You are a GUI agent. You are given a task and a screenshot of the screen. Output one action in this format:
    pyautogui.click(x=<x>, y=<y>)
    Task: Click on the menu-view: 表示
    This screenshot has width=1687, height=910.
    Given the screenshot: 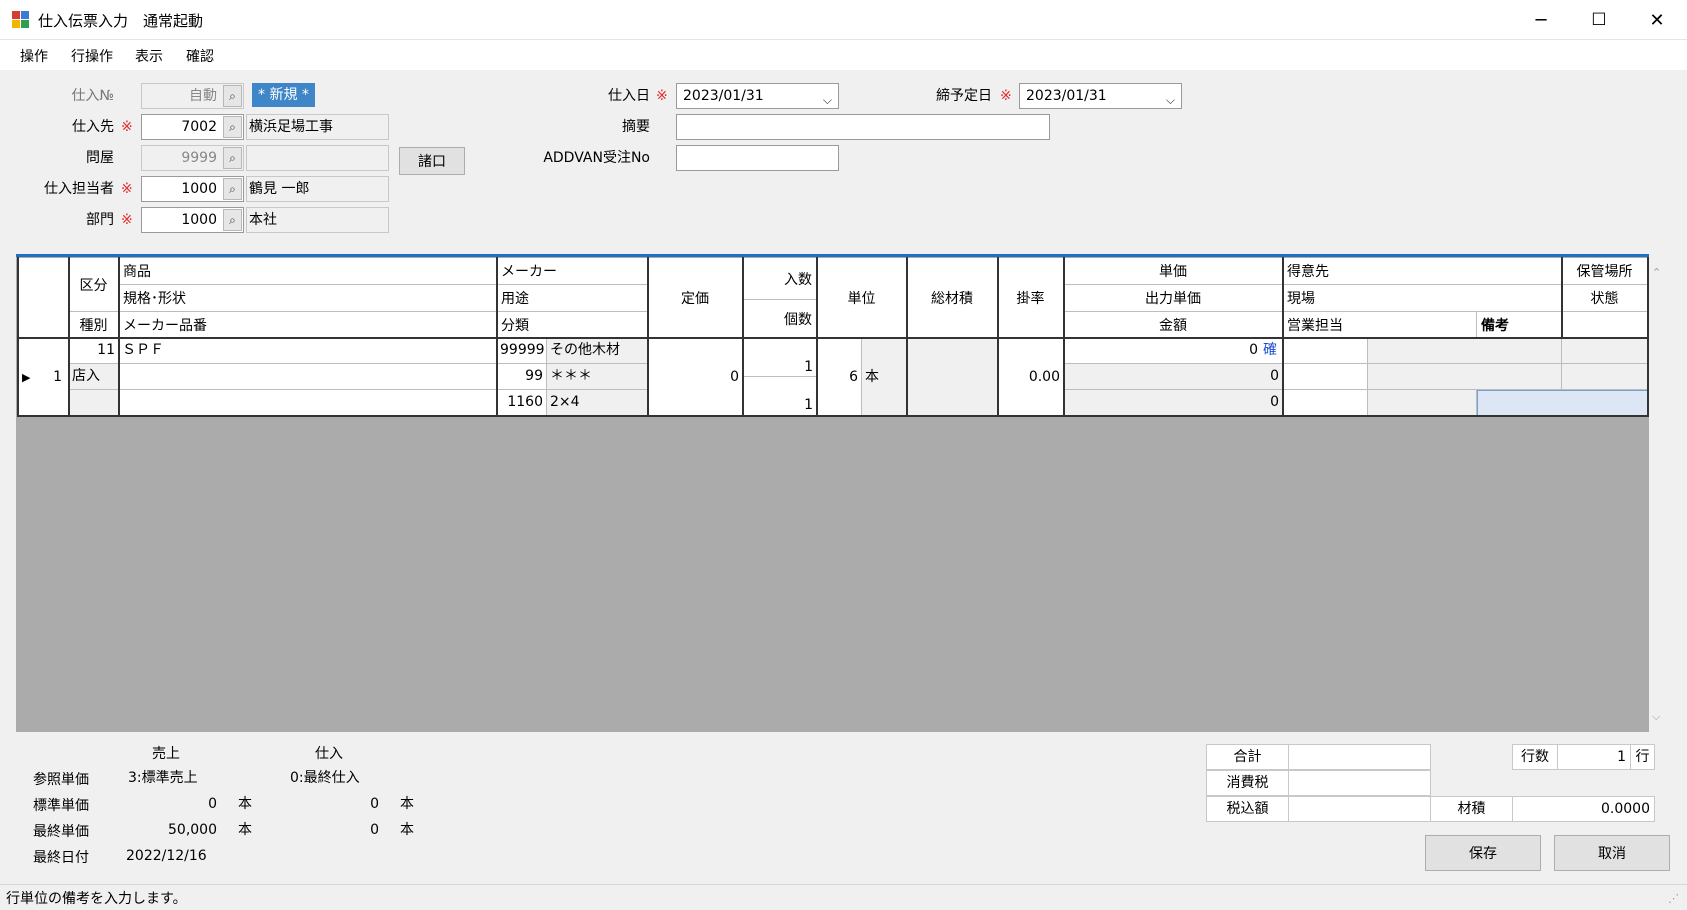 What is the action you would take?
    pyautogui.click(x=149, y=56)
    